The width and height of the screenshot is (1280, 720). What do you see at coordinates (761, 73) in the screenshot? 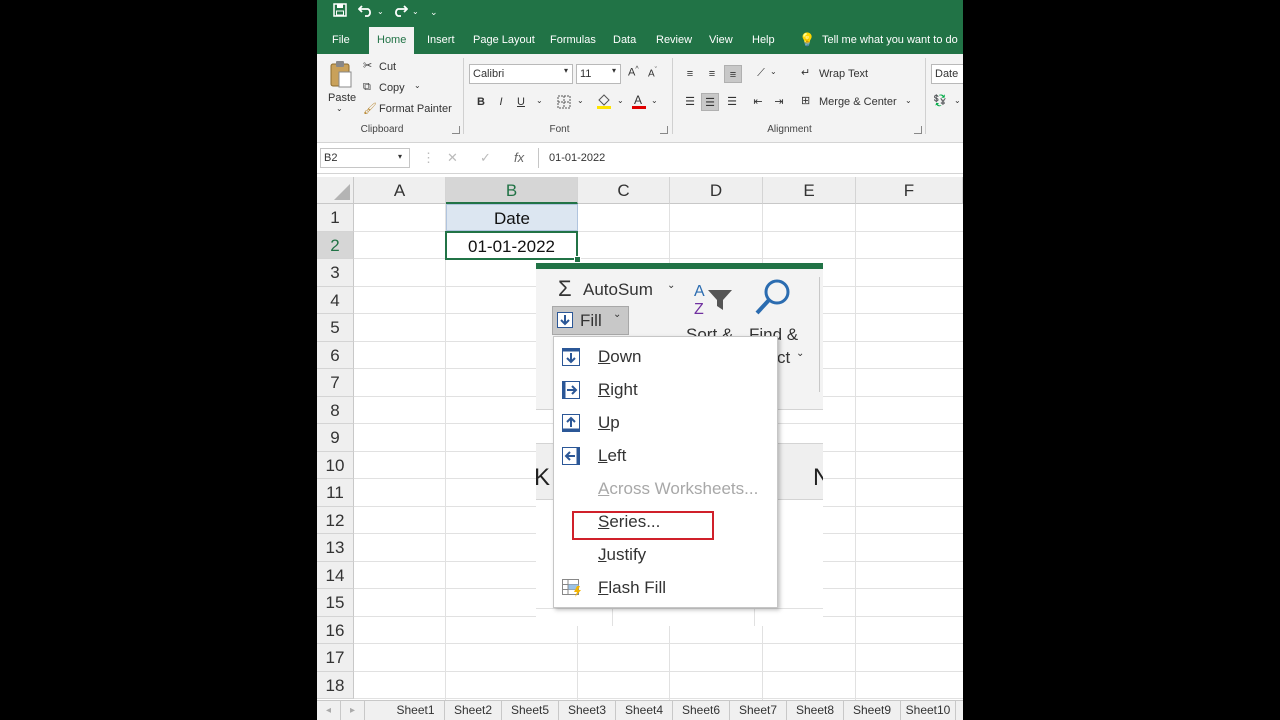
I see `orientation-icon: ⟋` at bounding box center [761, 73].